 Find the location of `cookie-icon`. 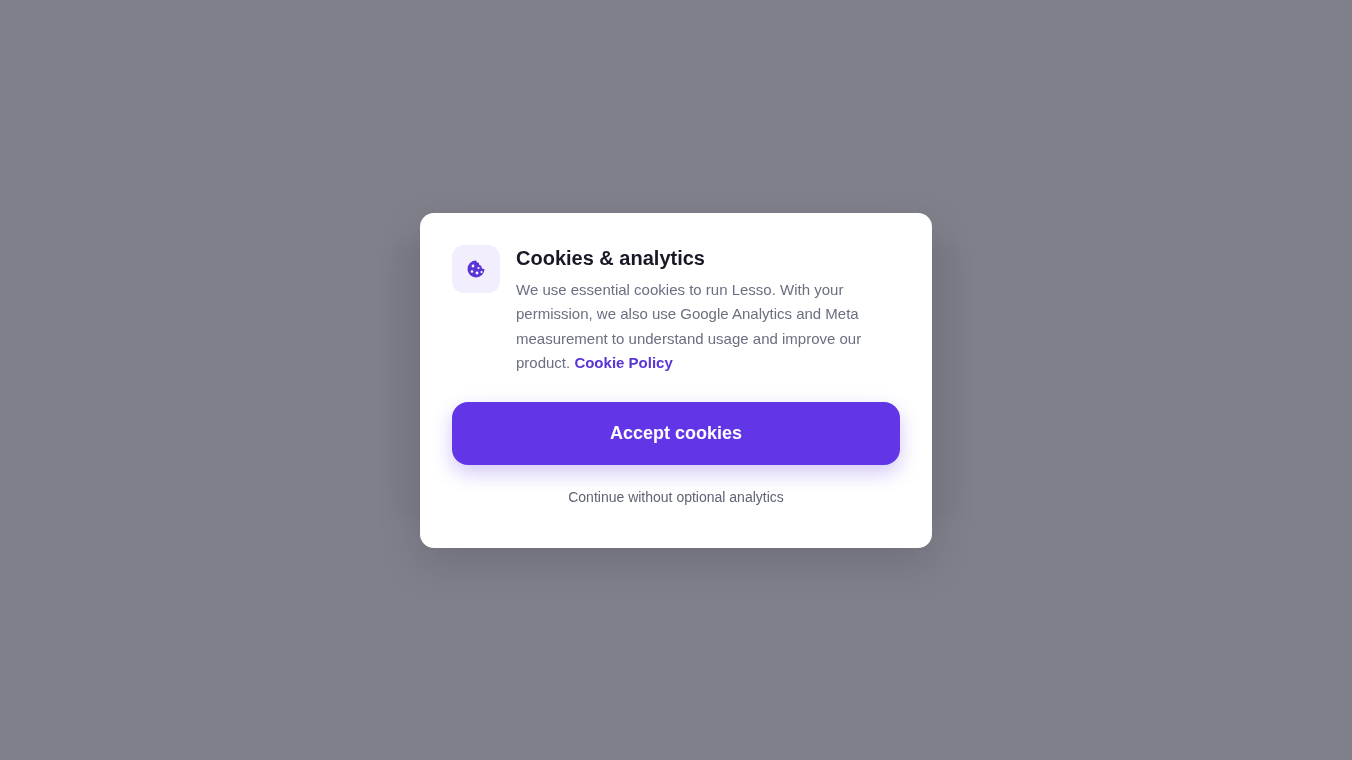

cookie-icon is located at coordinates (476, 268).